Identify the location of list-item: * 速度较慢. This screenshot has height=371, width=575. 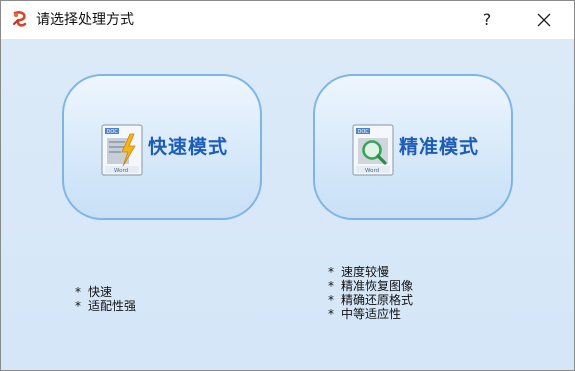
(370, 272).